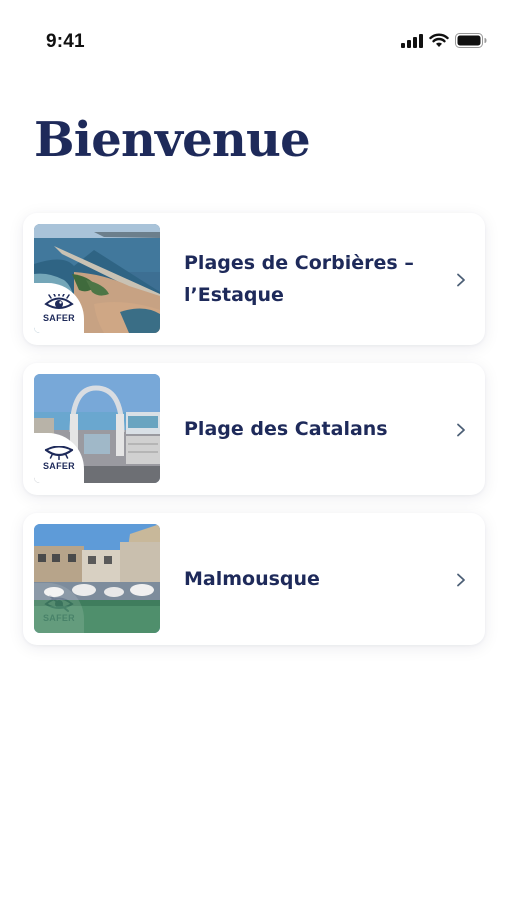 Image resolution: width=507 pixels, height=900 pixels. Describe the element at coordinates (412, 42) in the screenshot. I see `signal-icon` at that location.